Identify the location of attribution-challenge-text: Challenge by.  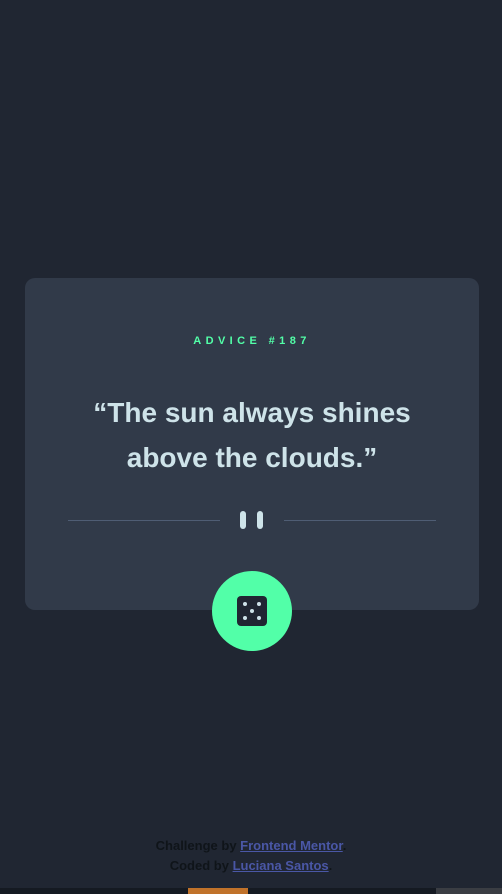
(198, 845).